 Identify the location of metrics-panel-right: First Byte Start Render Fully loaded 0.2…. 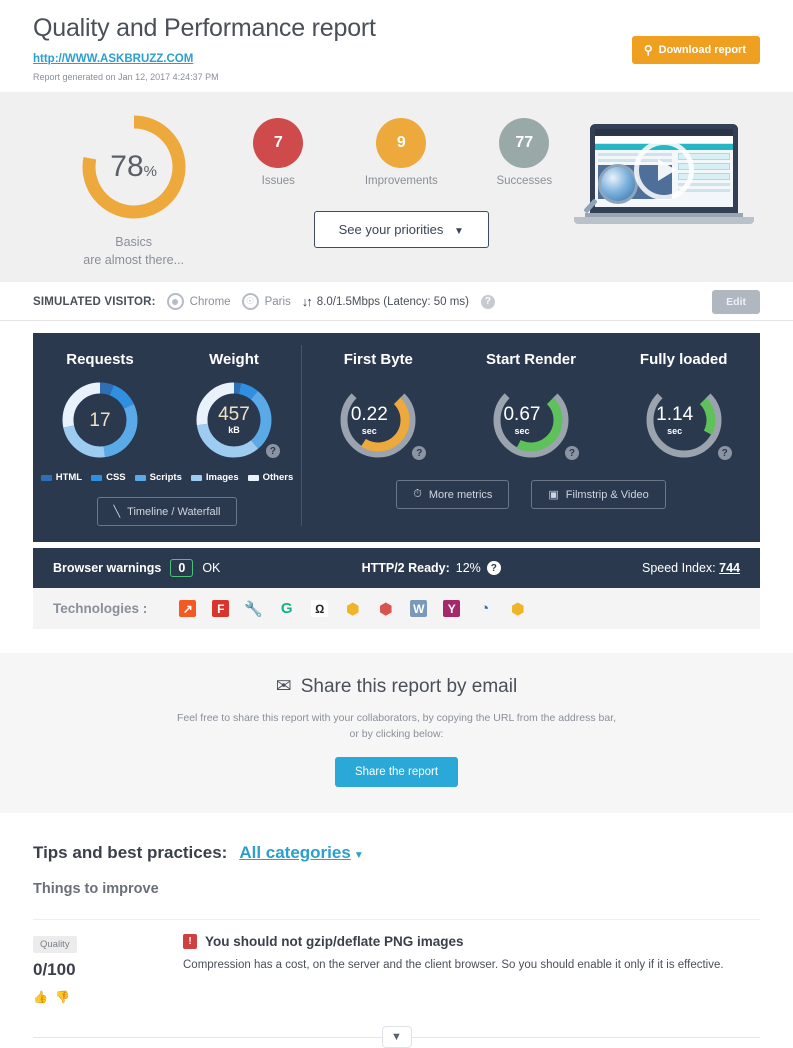
(531, 435).